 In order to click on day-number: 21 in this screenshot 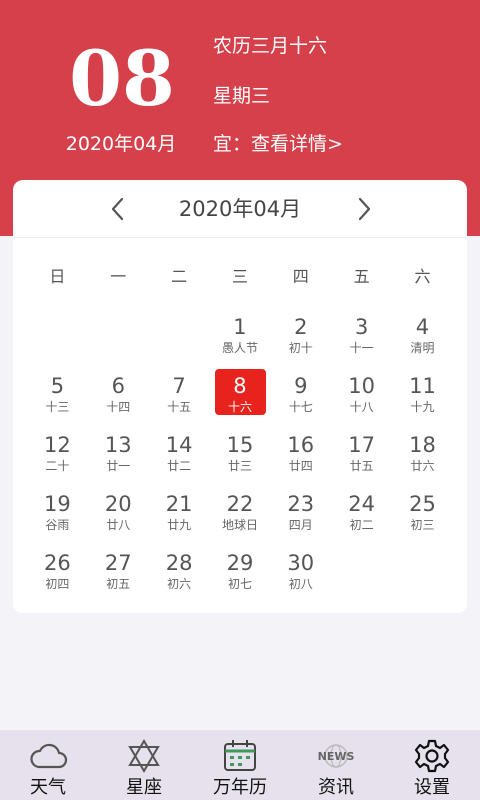, I will do `click(179, 504)`.